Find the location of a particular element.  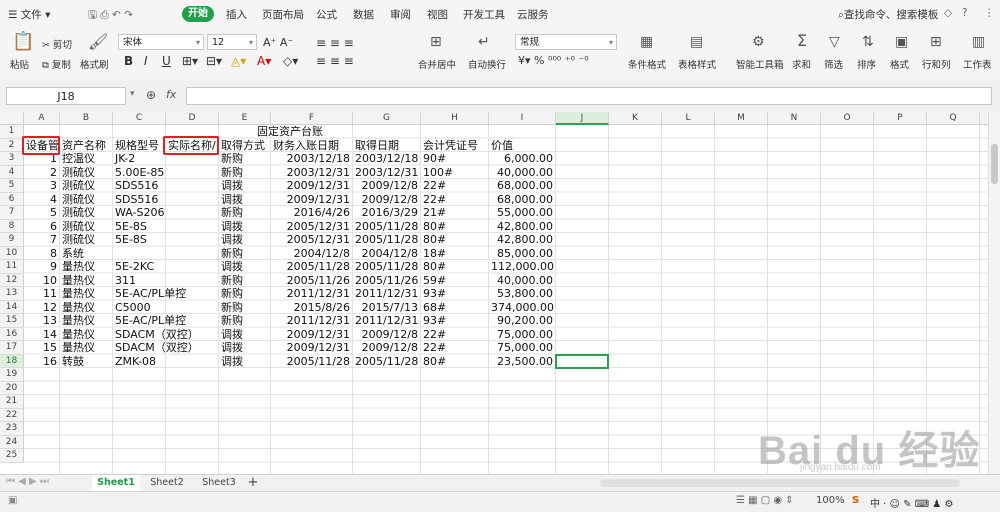

column-header-n: N is located at coordinates (794, 118).